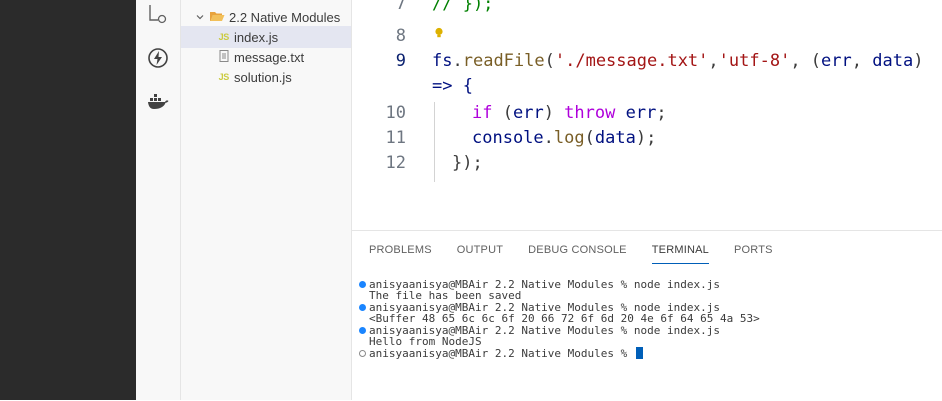  I want to click on code-token: if, so click(482, 113).